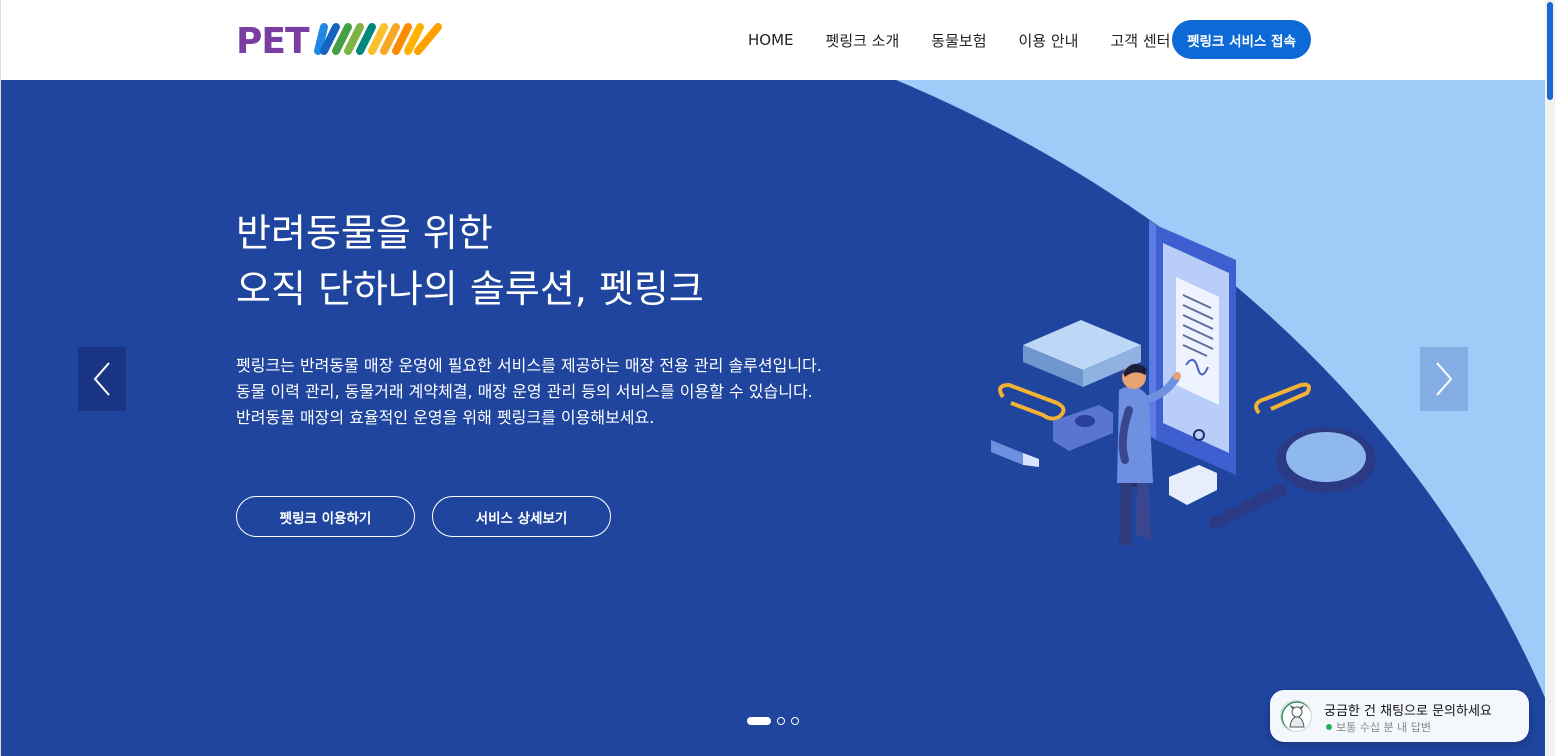  I want to click on slide-prev-button, so click(102, 379).